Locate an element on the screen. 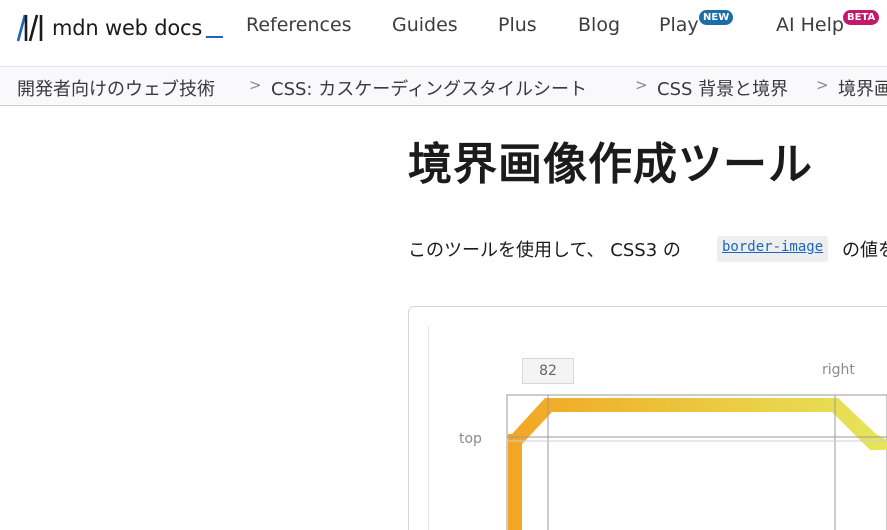 The width and height of the screenshot is (887, 530). intro-text: このツールを使用して、 CSS3 の is located at coordinates (544, 250).